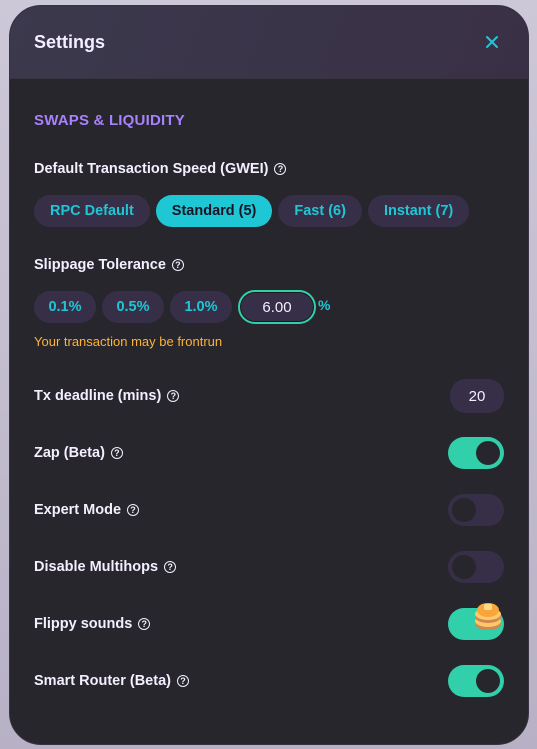  Describe the element at coordinates (320, 211) in the screenshot. I see `speed-option-fast: Fast (6)` at that location.